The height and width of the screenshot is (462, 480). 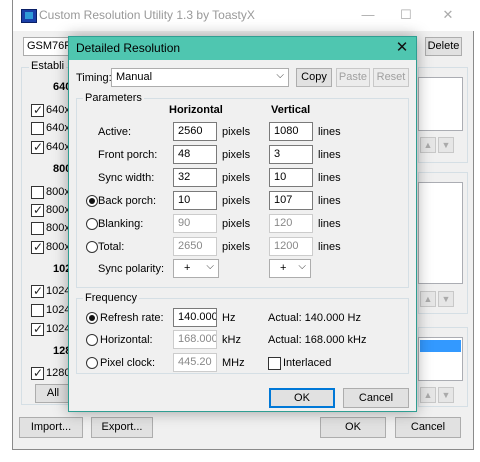 I want to click on vertical-value-input: 1080, so click(x=291, y=131).